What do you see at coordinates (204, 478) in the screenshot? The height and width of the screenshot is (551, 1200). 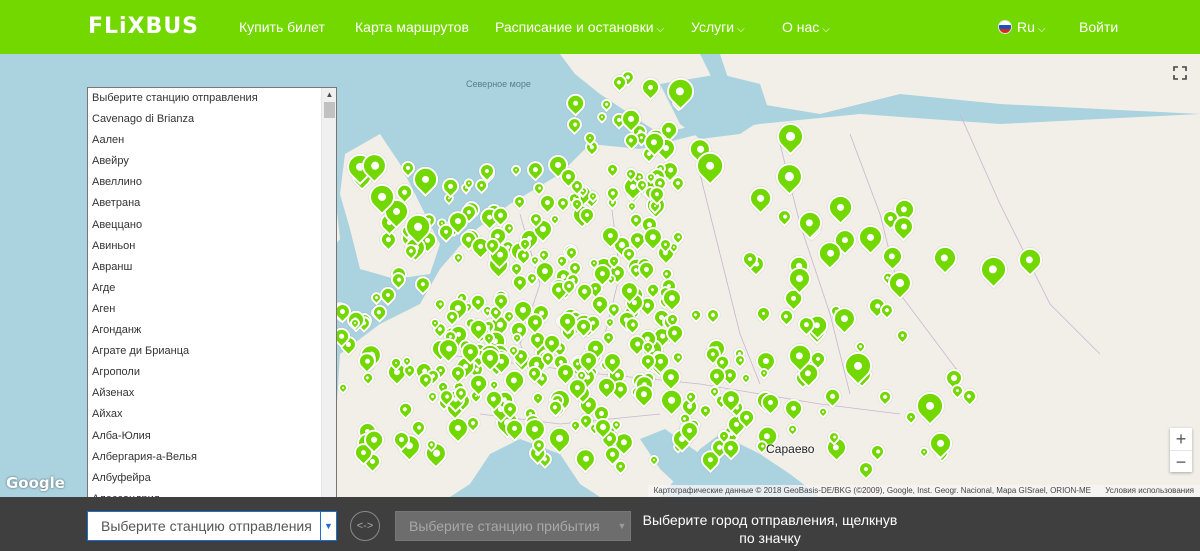 I see `station-option: Албуфейра` at bounding box center [204, 478].